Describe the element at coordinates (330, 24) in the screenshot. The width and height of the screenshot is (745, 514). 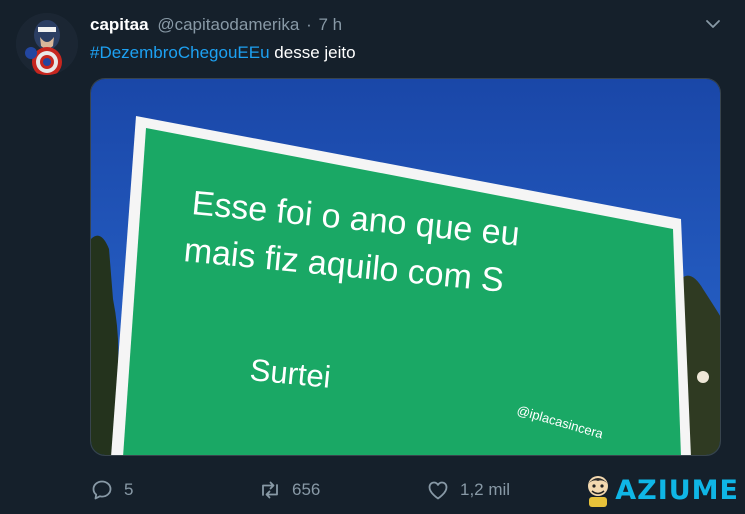
I see `timestamp: 7 h` at that location.